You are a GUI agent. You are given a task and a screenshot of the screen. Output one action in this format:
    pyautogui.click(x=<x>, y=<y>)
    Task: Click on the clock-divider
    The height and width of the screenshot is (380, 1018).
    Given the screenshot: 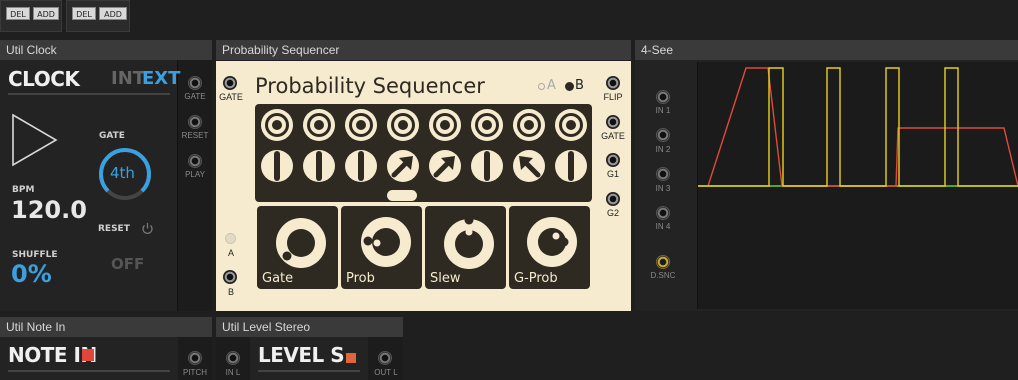 What is the action you would take?
    pyautogui.click(x=89, y=94)
    